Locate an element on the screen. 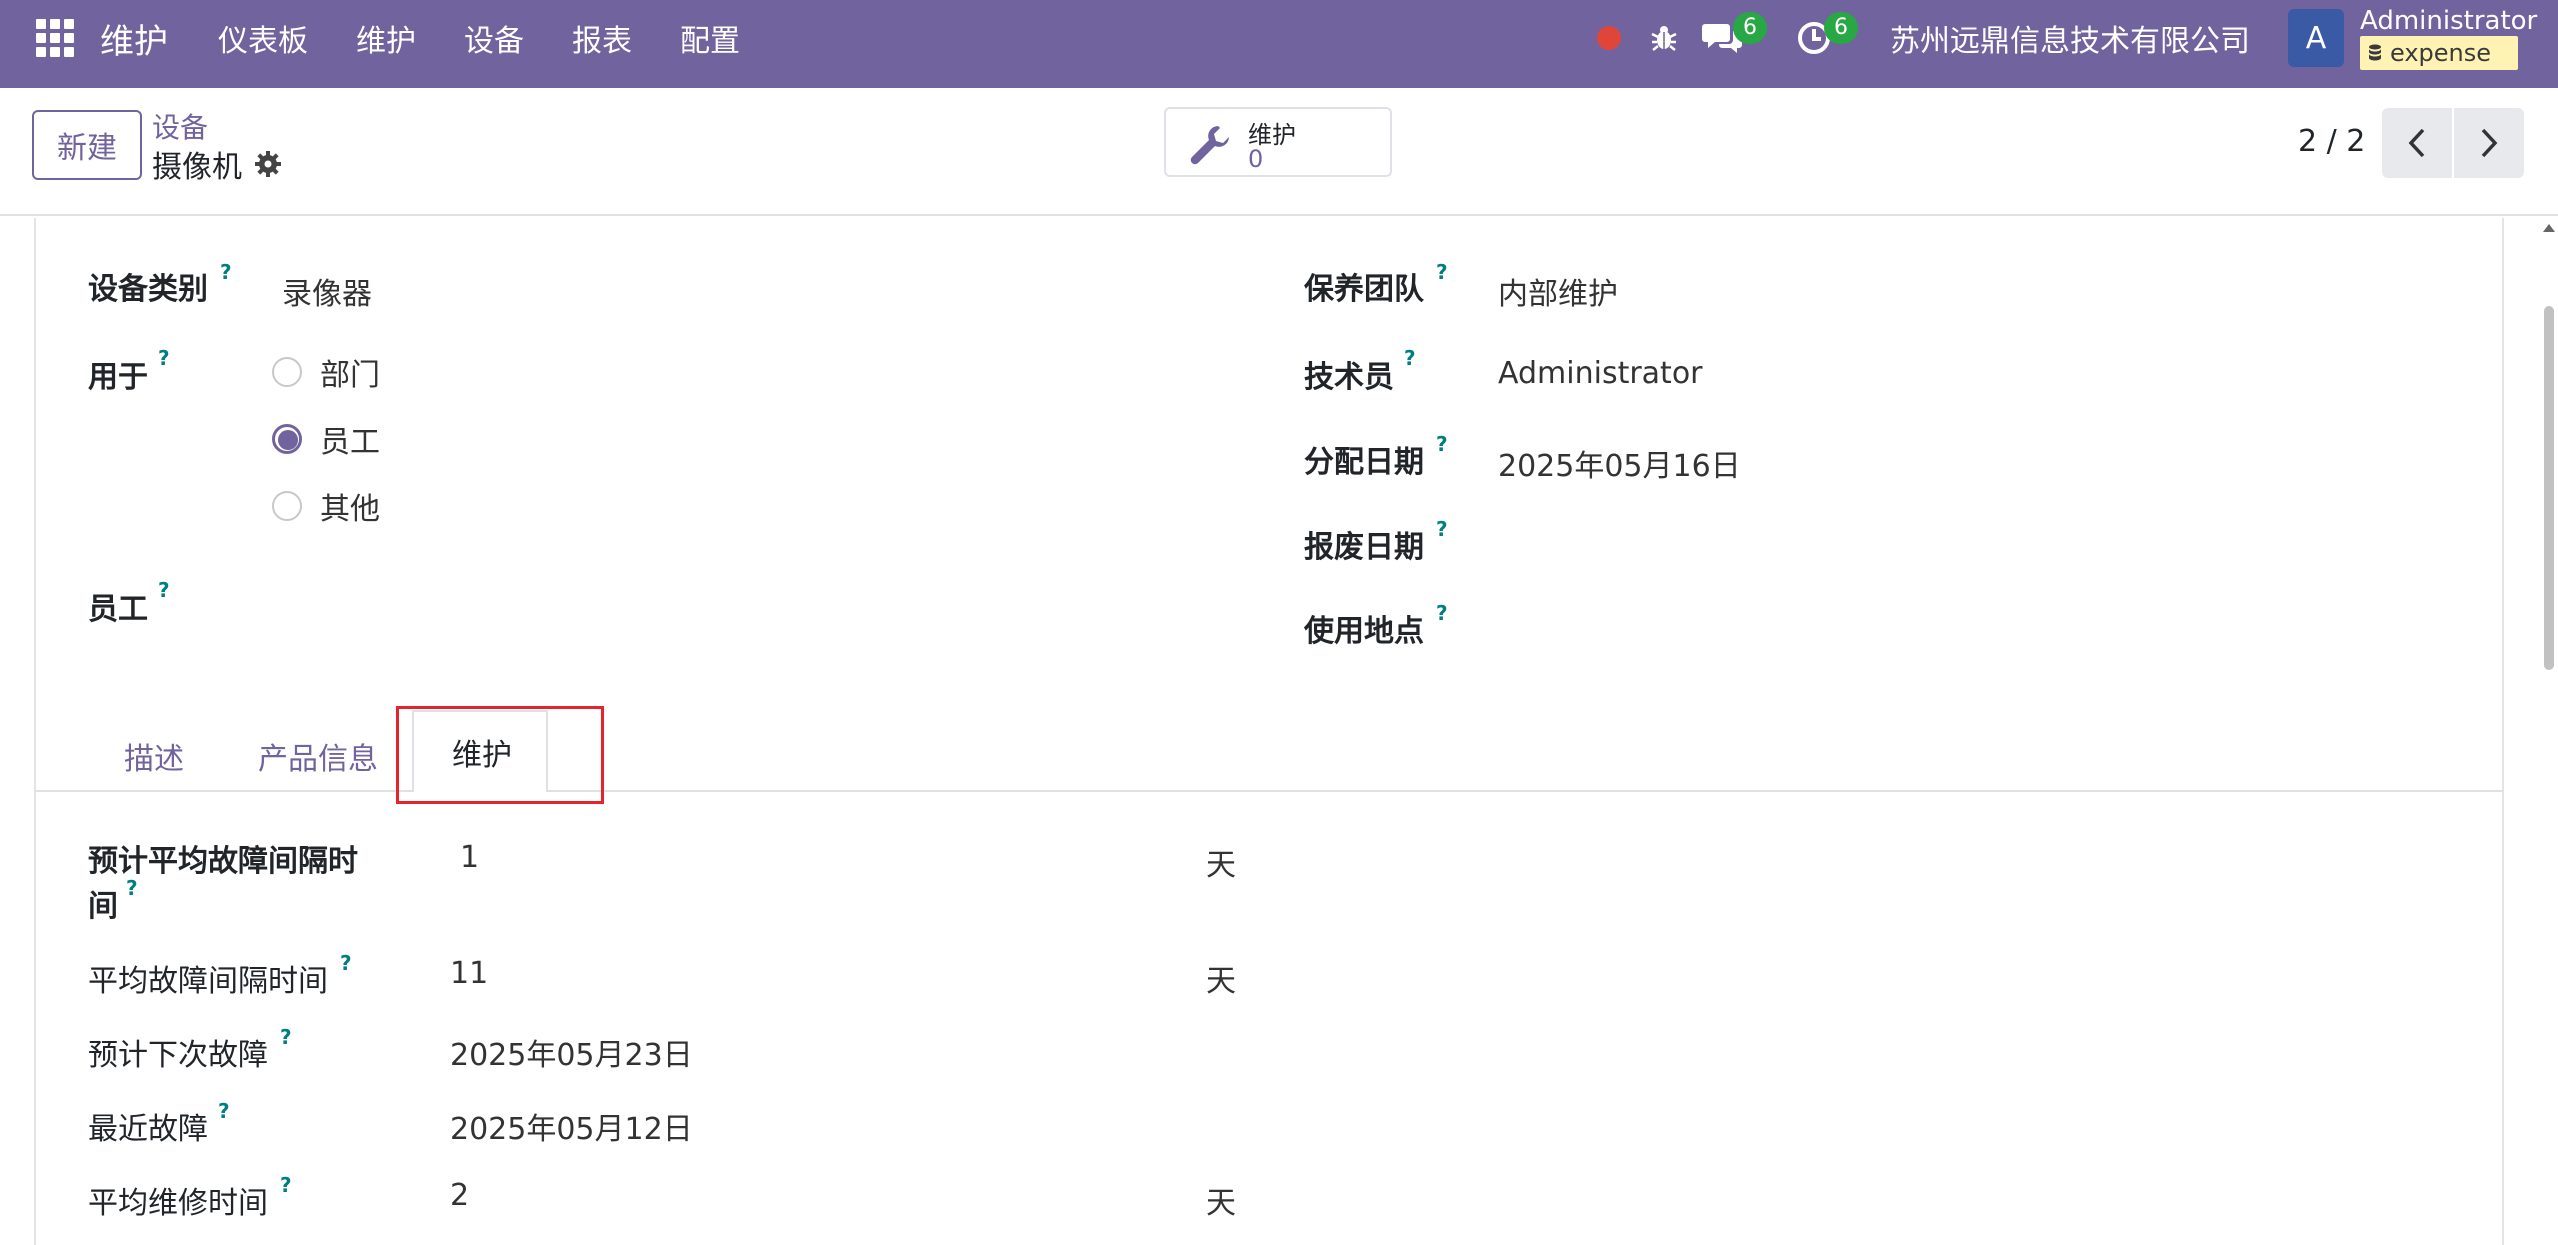  location-label: 使用地点 is located at coordinates (1364, 631).